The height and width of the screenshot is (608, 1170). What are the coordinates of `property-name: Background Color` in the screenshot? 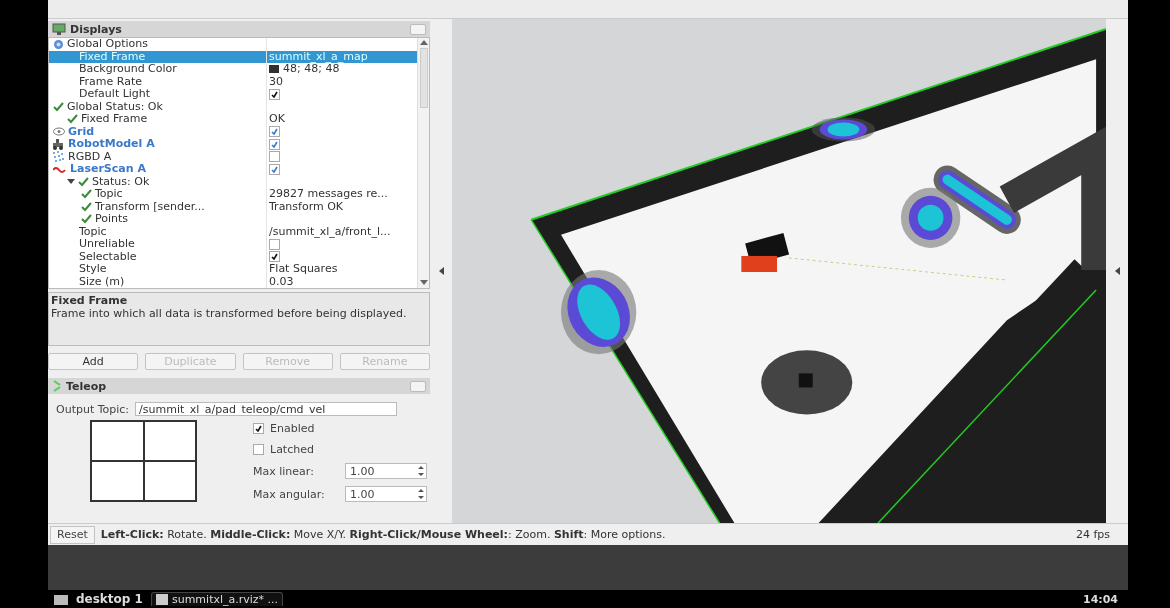 It's located at (128, 69).